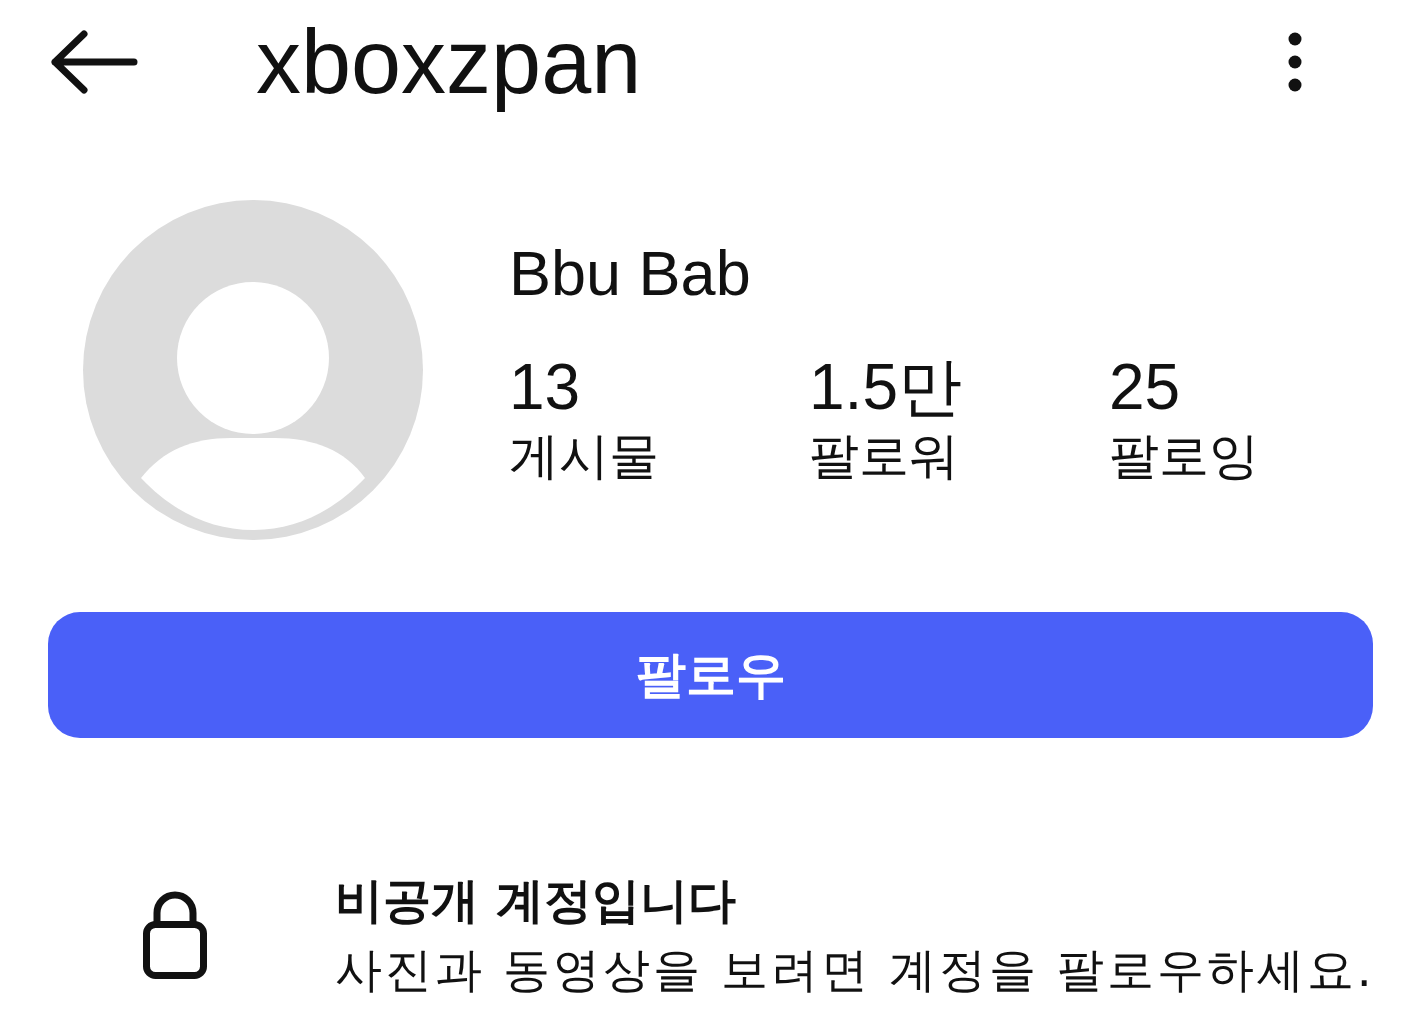 This screenshot has height=1024, width=1421. What do you see at coordinates (885, 386) in the screenshot?
I see `stat-count: 1.5만` at bounding box center [885, 386].